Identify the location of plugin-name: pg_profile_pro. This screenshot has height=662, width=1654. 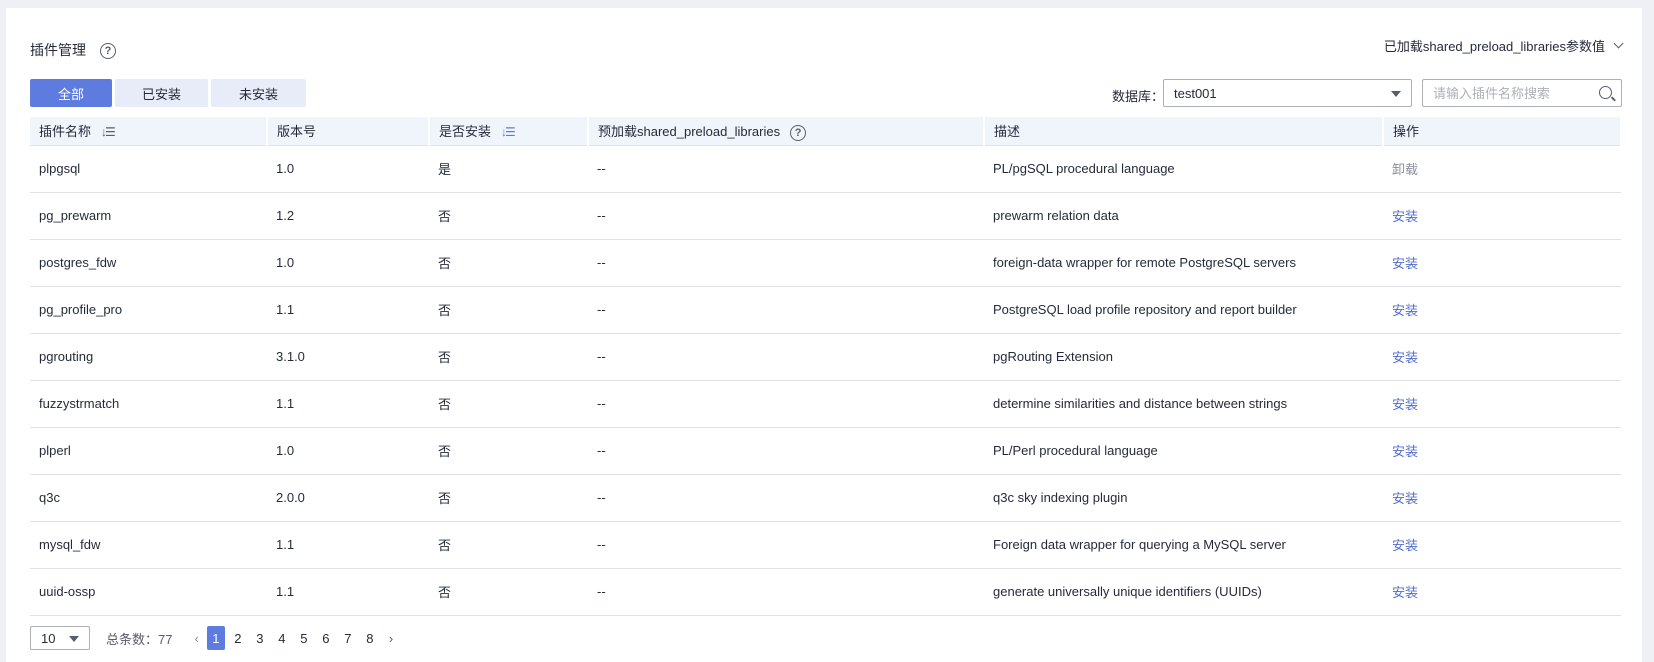
(81, 309).